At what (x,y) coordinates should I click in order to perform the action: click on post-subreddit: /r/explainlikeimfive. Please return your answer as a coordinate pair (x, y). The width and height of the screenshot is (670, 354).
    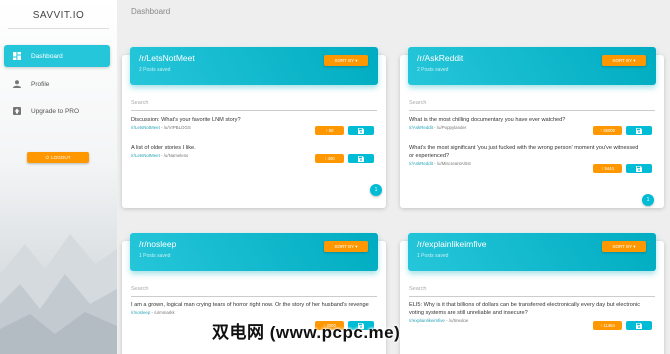
    Looking at the image, I should click on (427, 320).